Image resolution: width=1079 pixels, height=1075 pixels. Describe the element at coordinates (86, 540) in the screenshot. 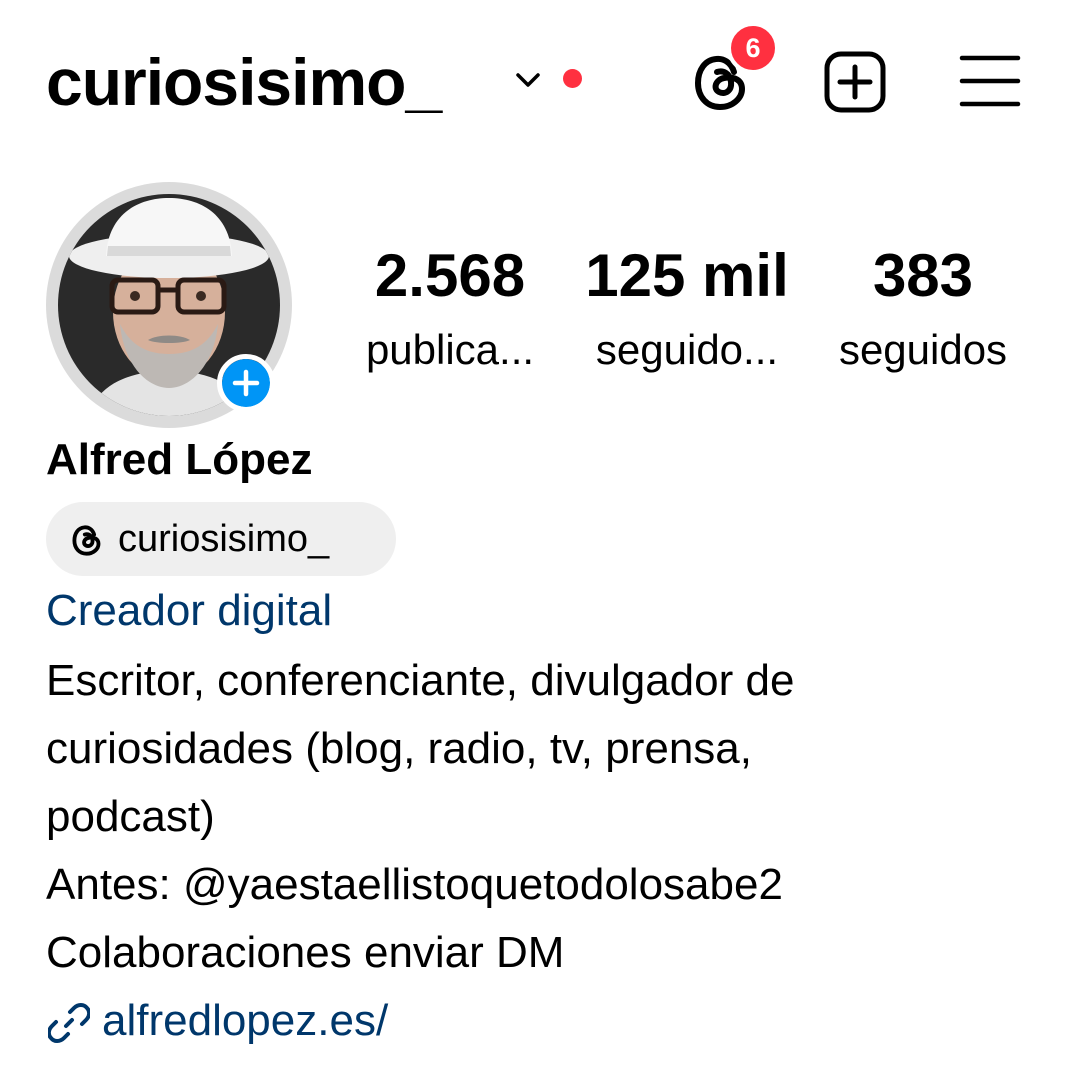

I see `threads-icon` at that location.